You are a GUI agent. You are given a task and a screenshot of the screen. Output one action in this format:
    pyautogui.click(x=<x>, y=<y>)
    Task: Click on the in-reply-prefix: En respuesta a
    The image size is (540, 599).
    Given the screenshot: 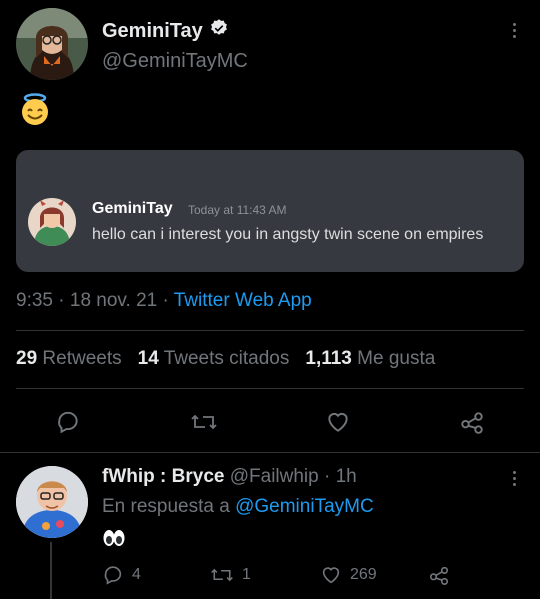 What is the action you would take?
    pyautogui.click(x=166, y=506)
    